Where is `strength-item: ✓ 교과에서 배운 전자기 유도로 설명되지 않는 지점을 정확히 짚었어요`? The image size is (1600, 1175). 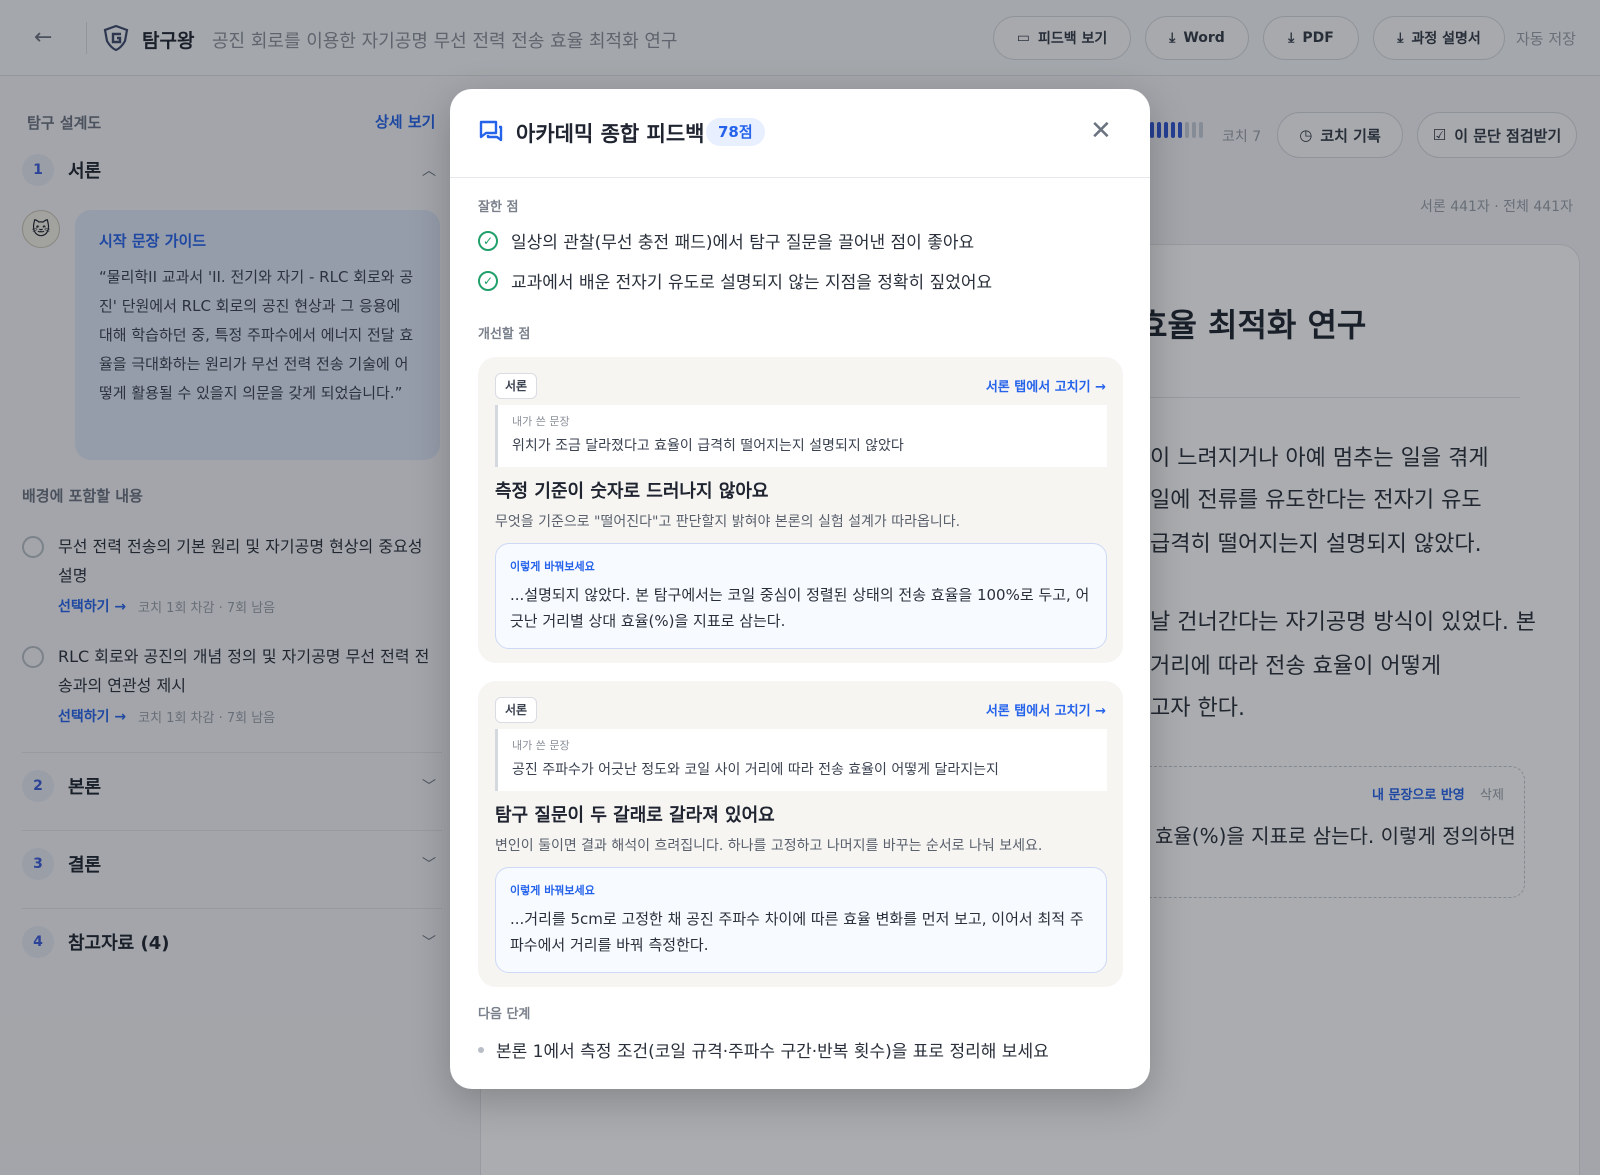 strength-item: ✓ 교과에서 배운 전자기 유도로 설명되지 않는 지점을 정확히 짚었어요 is located at coordinates (735, 280).